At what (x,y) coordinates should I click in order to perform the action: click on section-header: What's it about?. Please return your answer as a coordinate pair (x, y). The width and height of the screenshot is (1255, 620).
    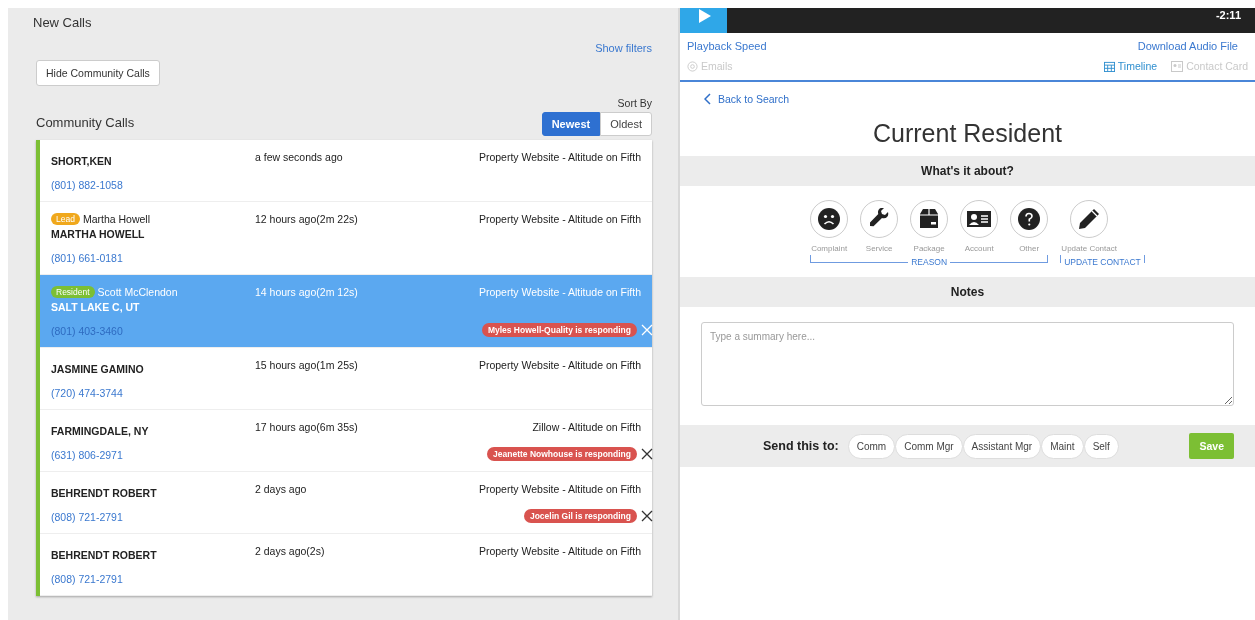
    Looking at the image, I should click on (967, 171).